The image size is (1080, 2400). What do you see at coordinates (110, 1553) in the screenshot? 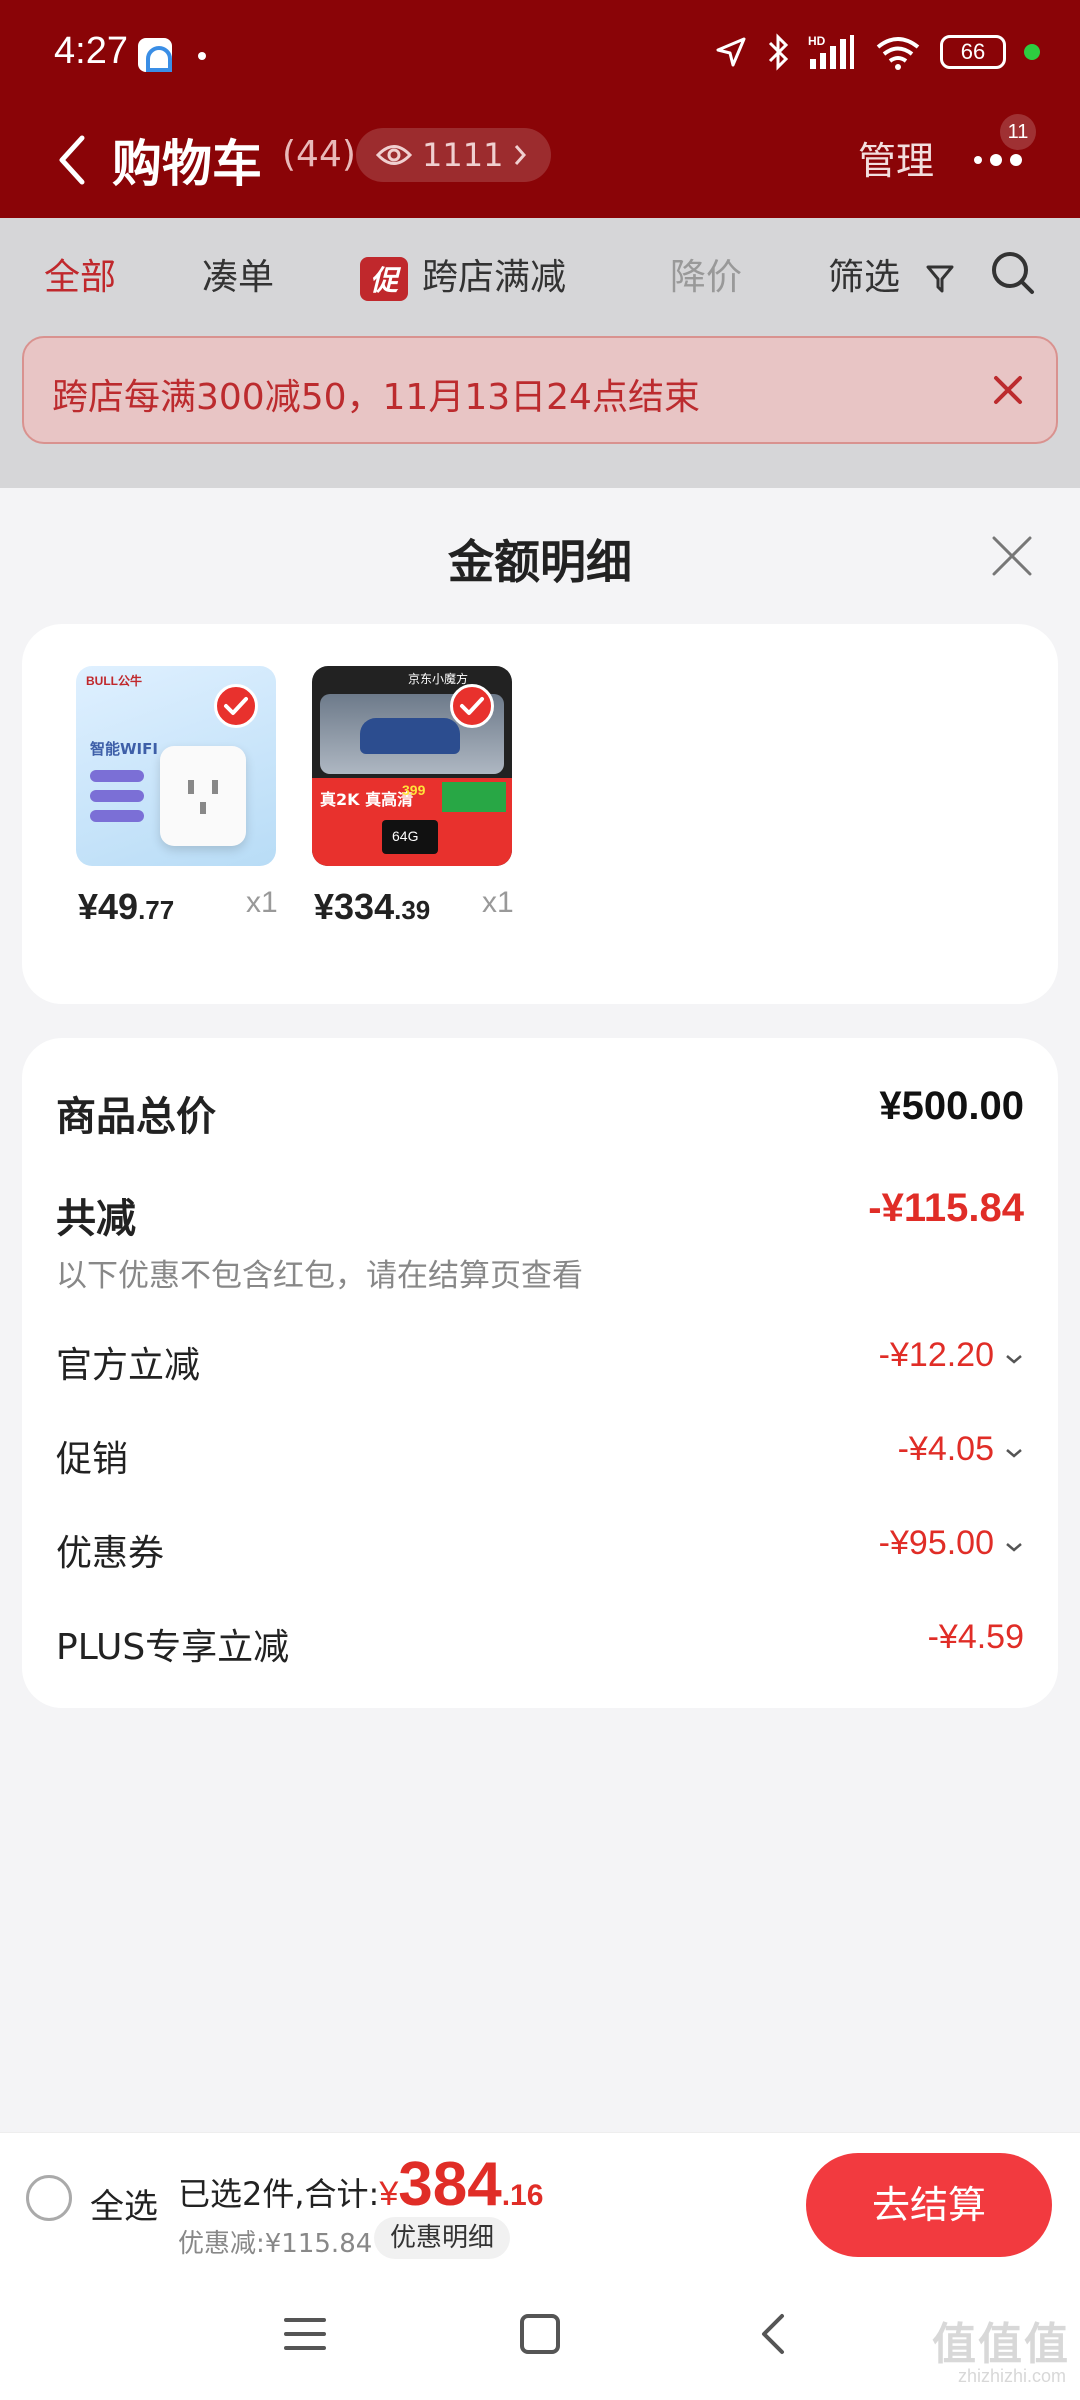
I see `discount-label: 优惠券` at bounding box center [110, 1553].